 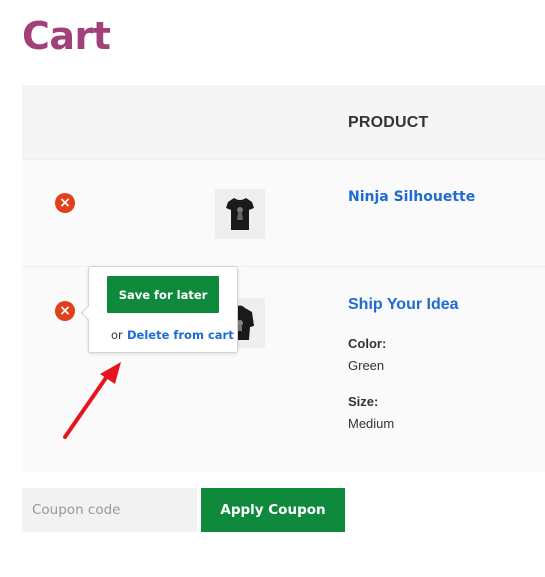 What do you see at coordinates (92, 400) in the screenshot?
I see `annotation-arrow-icon` at bounding box center [92, 400].